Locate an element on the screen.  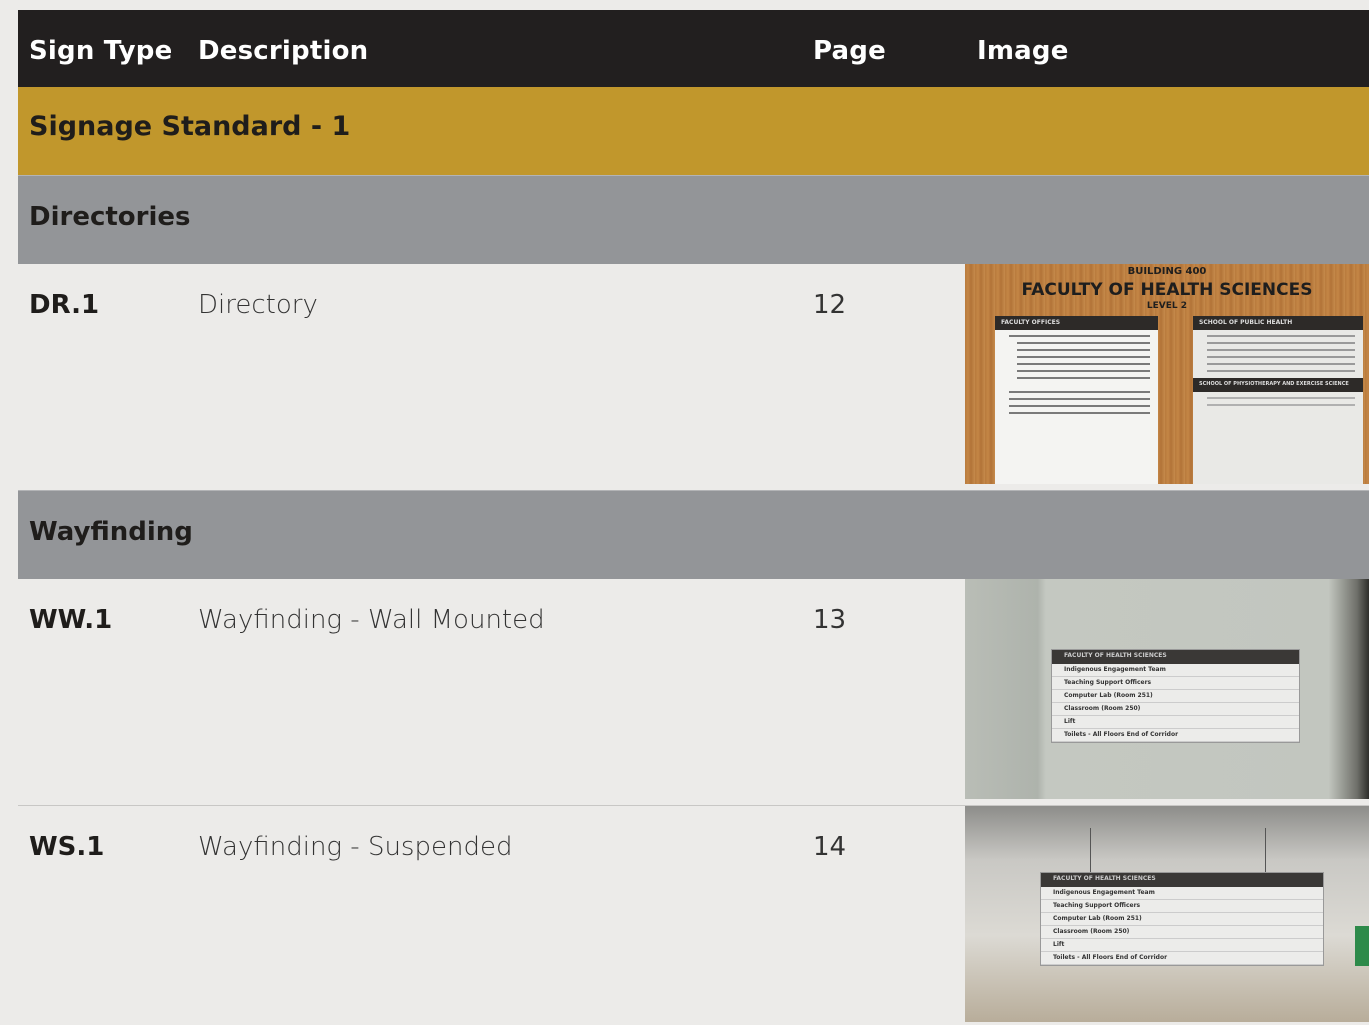
suspended-sign-line: Computer Lab (Room 251) is located at coordinates (1182, 919).